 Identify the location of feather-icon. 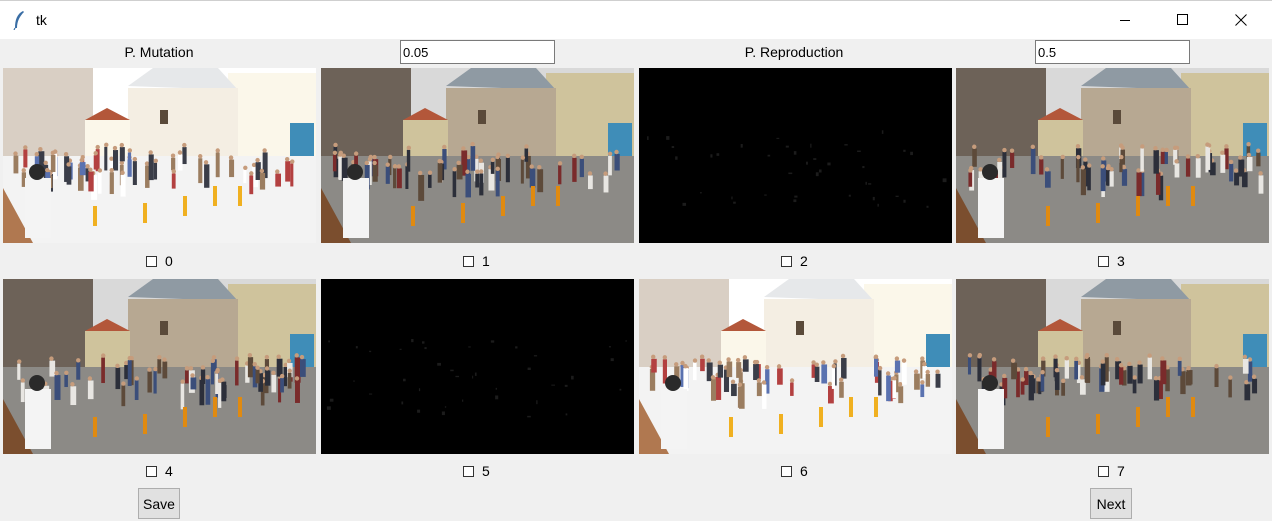
(18, 20).